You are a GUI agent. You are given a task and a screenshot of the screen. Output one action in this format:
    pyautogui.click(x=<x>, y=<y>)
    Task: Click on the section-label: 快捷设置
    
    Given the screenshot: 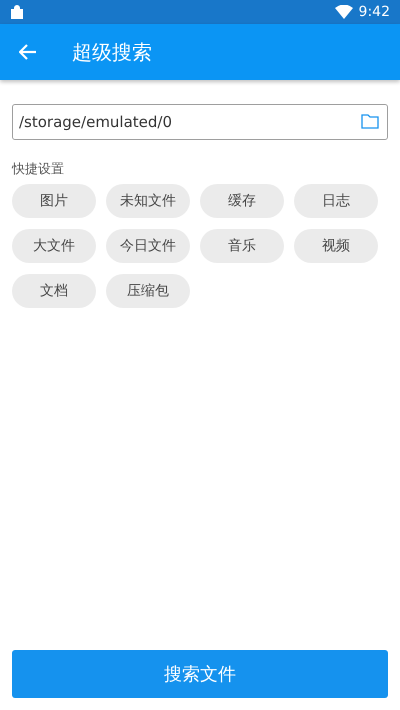 What is the action you would take?
    pyautogui.click(x=38, y=169)
    